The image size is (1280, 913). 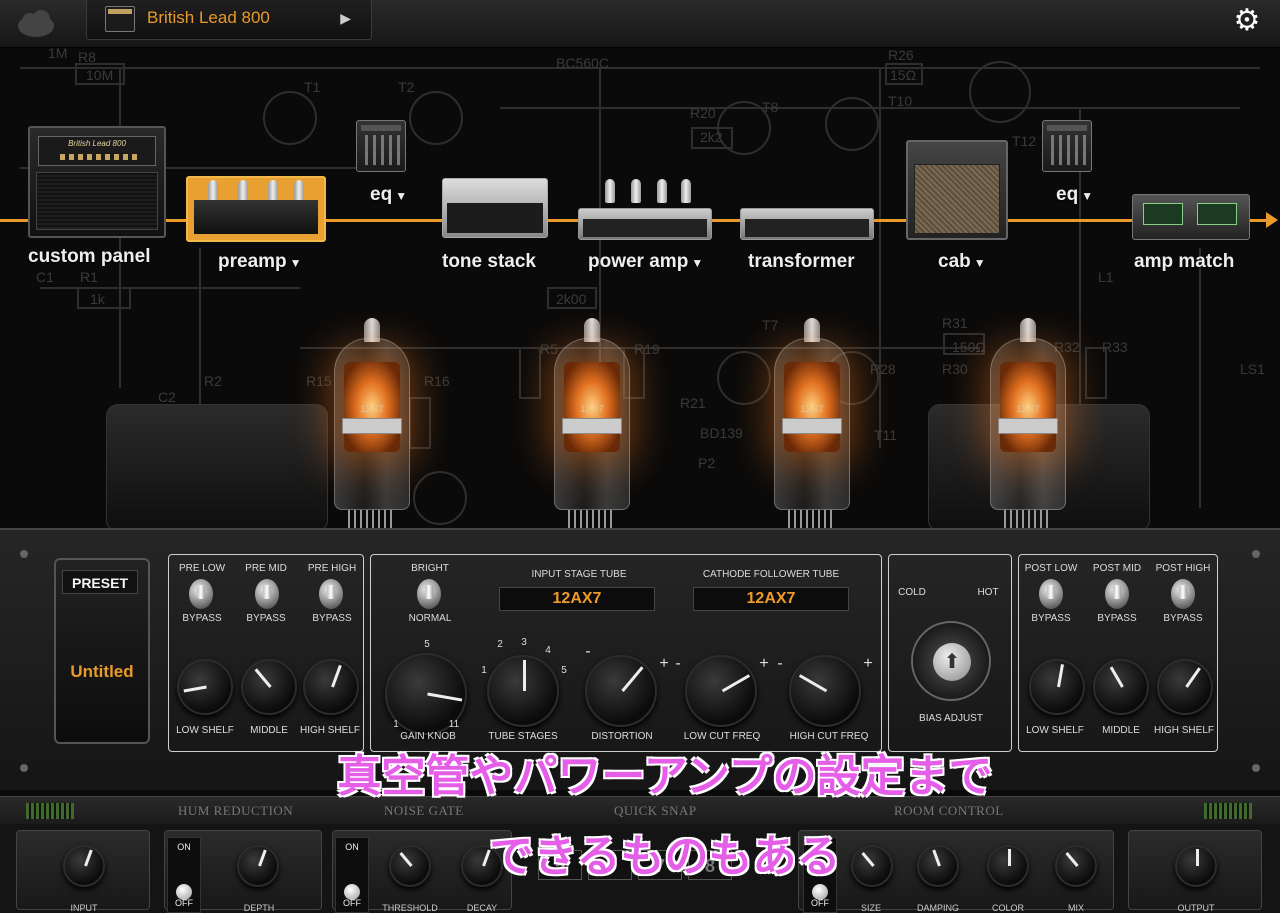 What do you see at coordinates (592, 425) in the screenshot?
I see `preamp-tube-2: 12 X7` at bounding box center [592, 425].